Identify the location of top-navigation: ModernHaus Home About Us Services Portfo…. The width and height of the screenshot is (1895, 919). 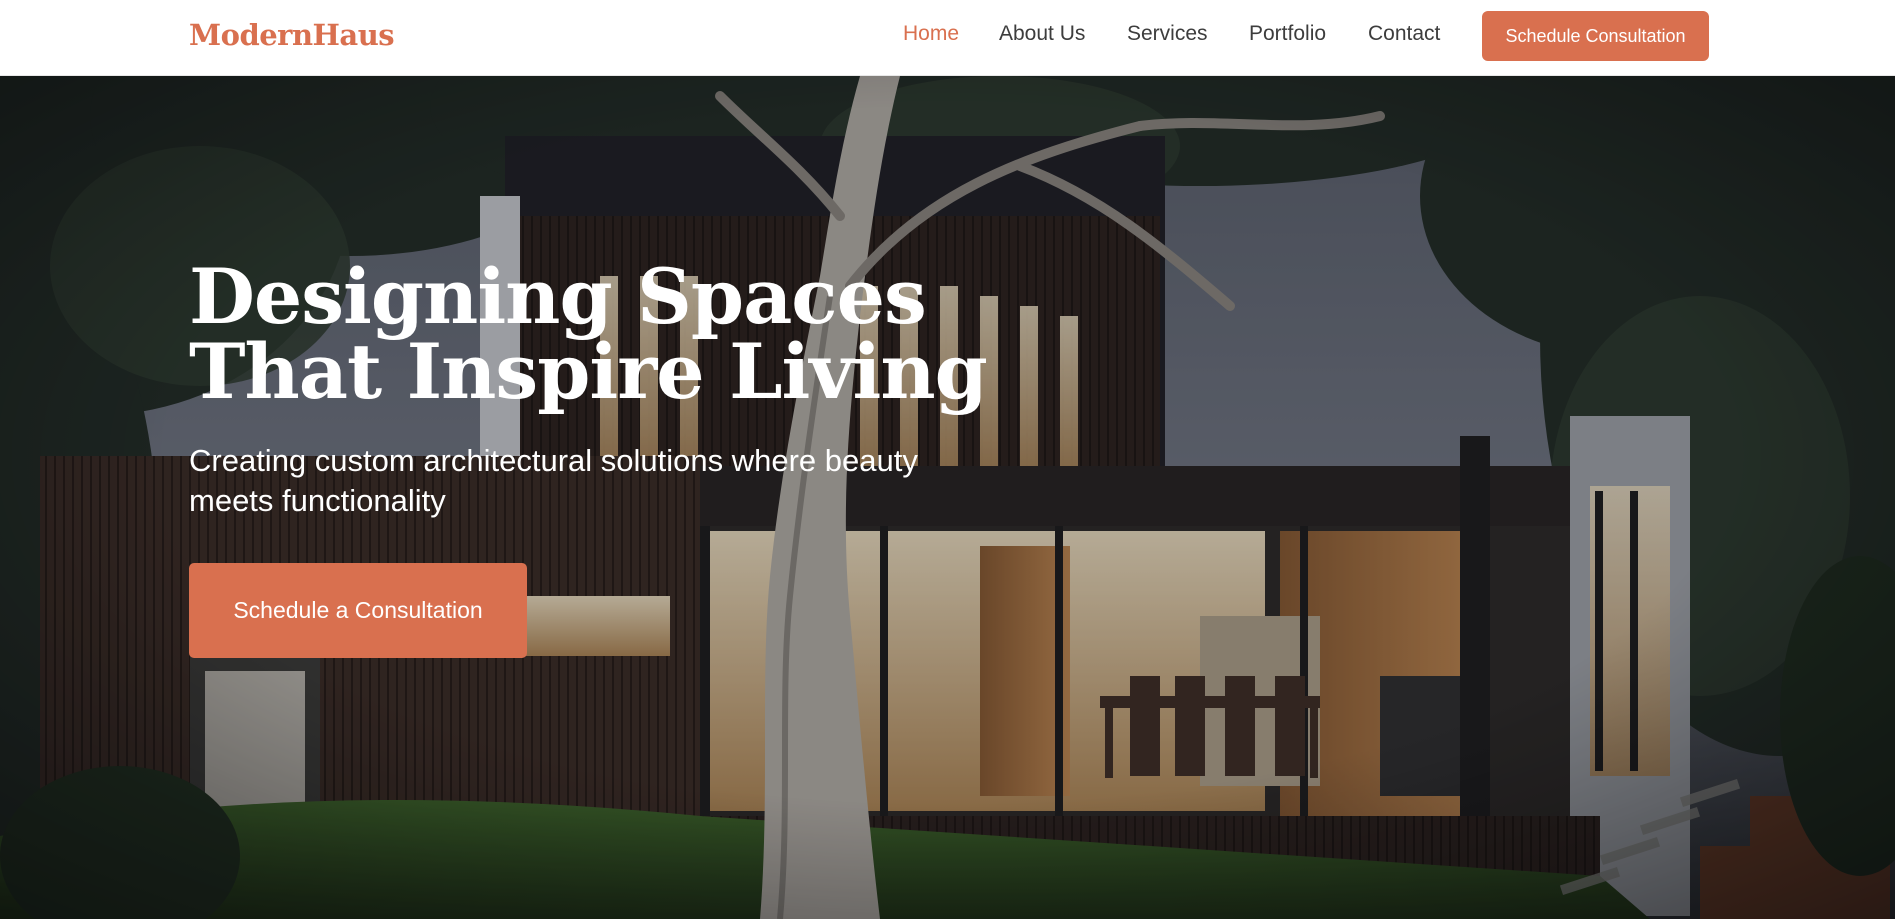
(947, 38).